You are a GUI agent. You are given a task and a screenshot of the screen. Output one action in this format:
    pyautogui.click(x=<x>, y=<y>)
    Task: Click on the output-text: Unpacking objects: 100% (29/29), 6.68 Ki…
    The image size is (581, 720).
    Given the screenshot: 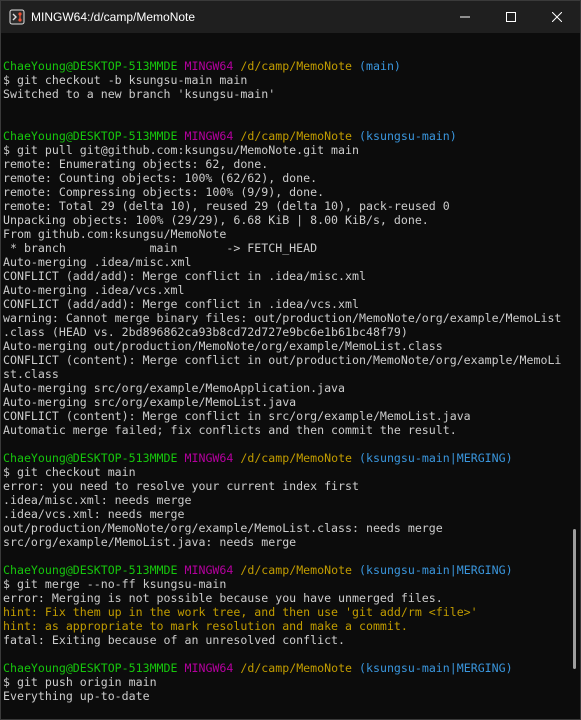 What is the action you would take?
    pyautogui.click(x=216, y=220)
    